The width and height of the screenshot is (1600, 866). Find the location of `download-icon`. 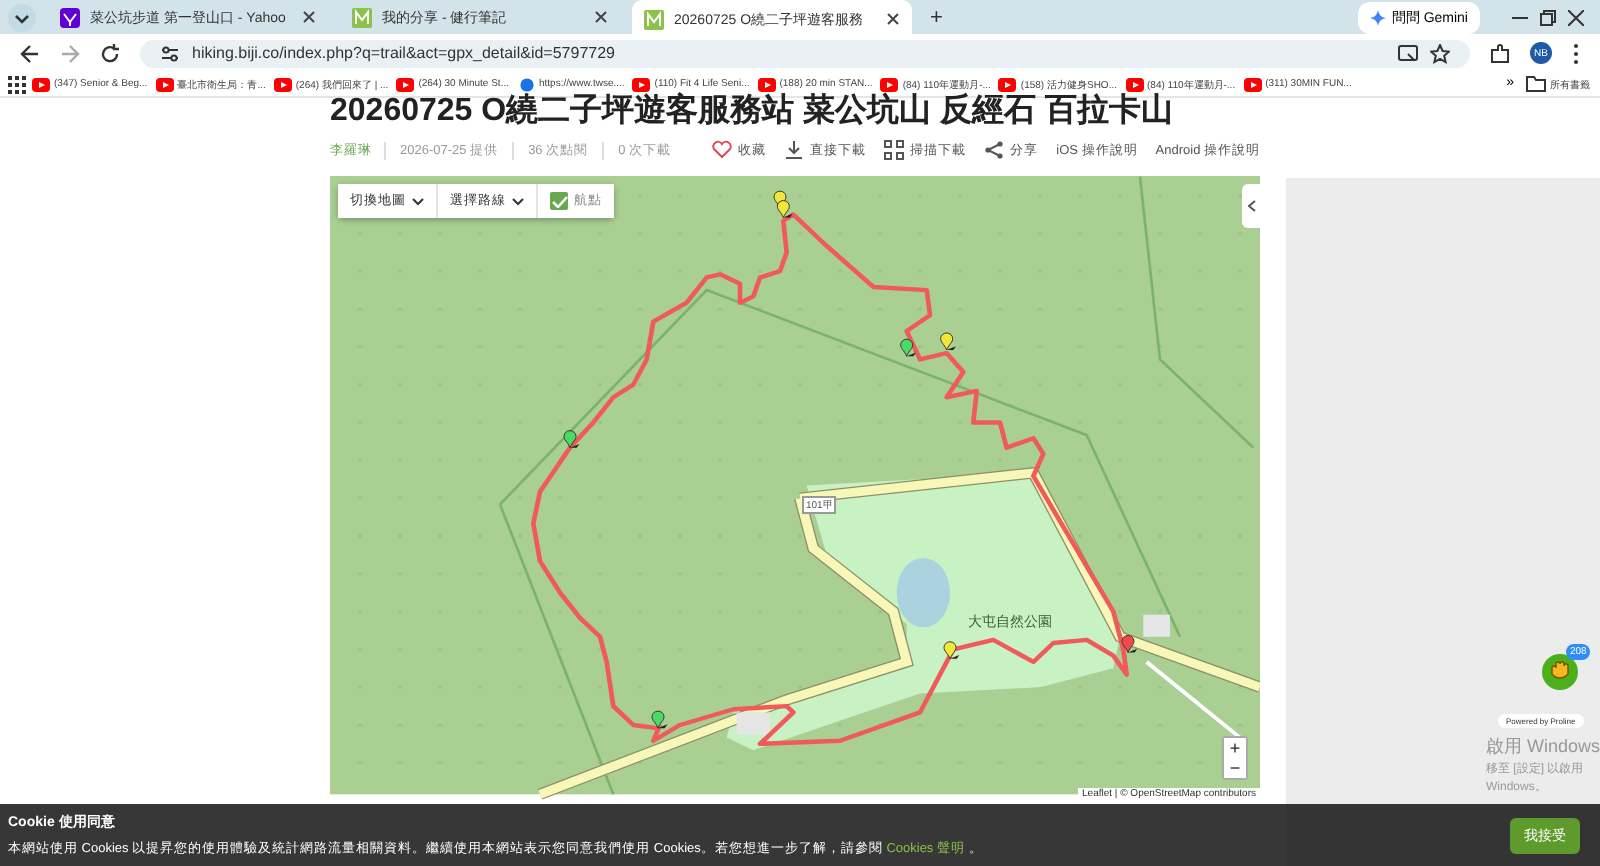

download-icon is located at coordinates (794, 150).